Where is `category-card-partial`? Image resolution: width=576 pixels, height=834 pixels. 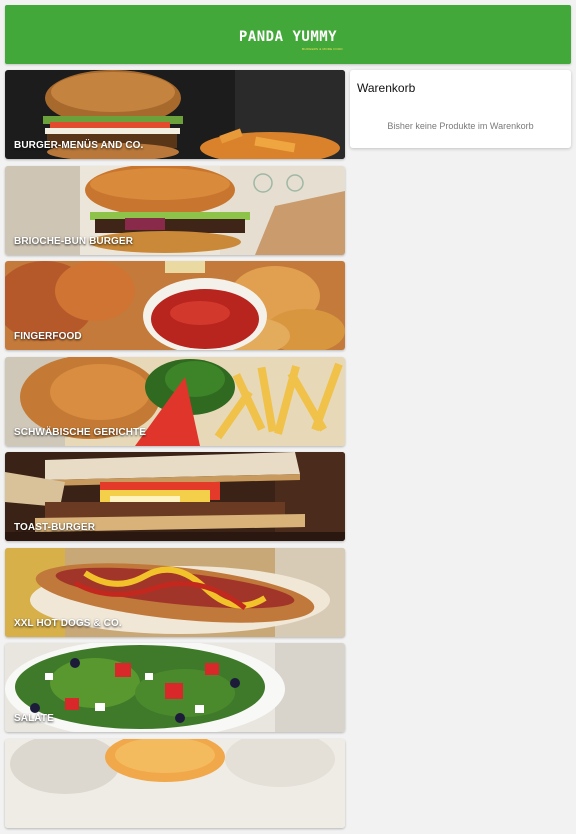
category-card-partial is located at coordinates (175, 783).